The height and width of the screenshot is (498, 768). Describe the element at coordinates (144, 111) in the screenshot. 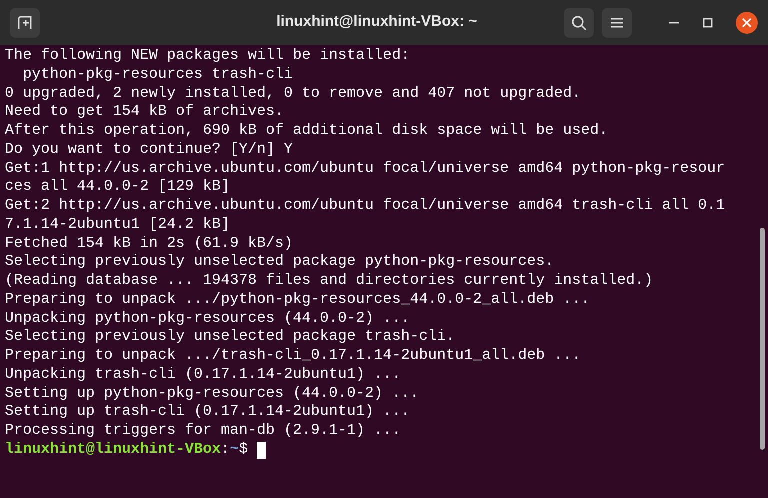

I see `output-line: Need to get 154 kB of archives.` at that location.